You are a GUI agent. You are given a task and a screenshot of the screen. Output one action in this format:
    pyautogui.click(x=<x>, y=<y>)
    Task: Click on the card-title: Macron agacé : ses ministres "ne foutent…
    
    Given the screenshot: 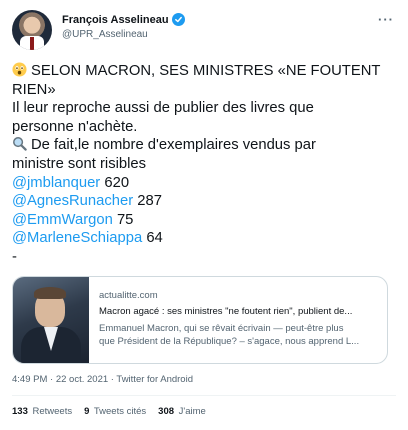 What is the action you would take?
    pyautogui.click(x=226, y=311)
    